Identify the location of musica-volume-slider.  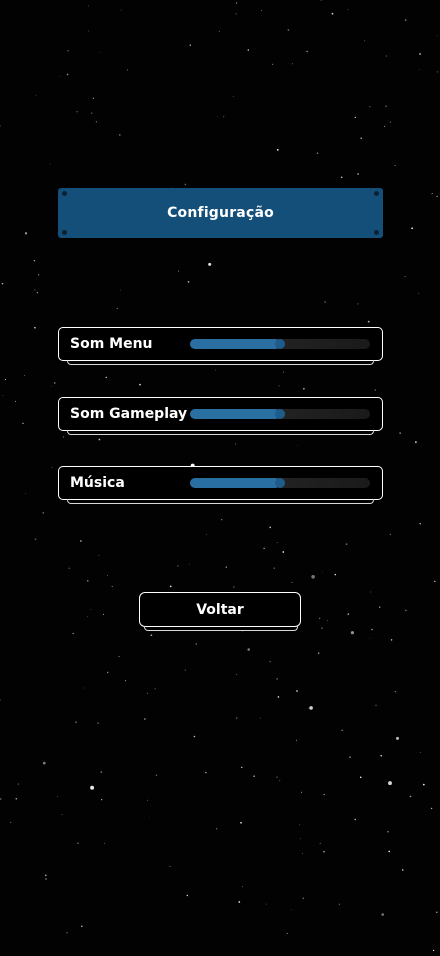
(280, 483).